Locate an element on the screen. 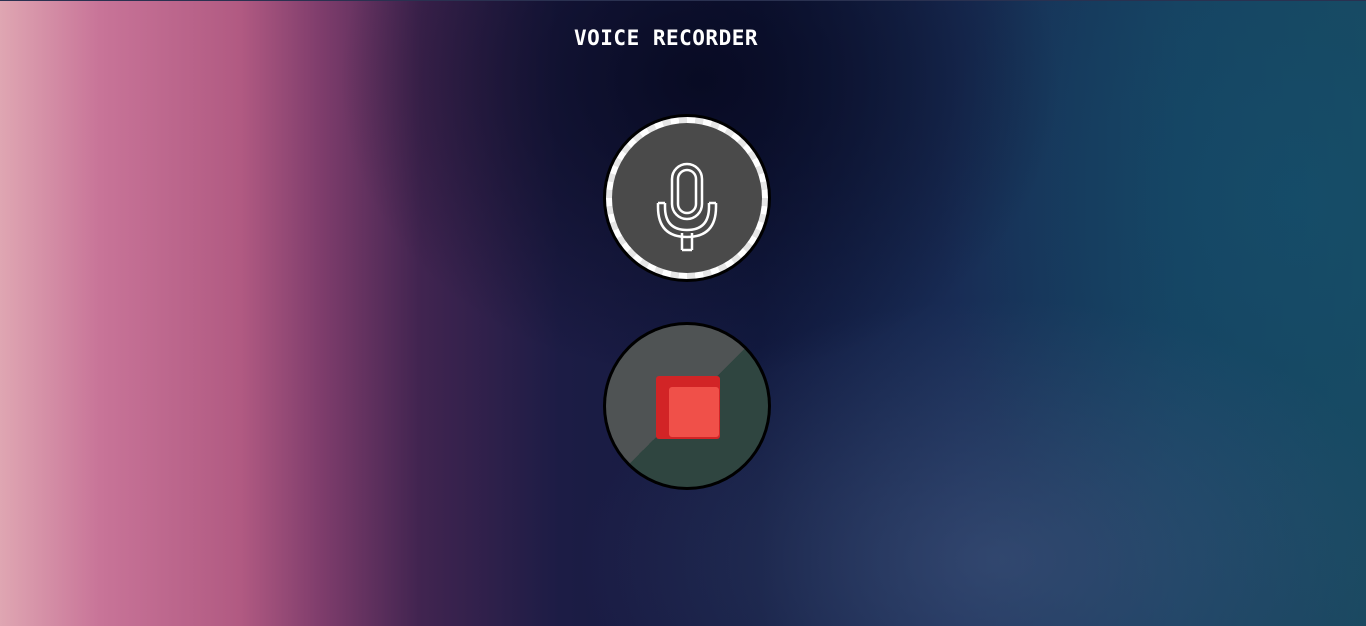 The width and height of the screenshot is (1366, 626). record-button-face is located at coordinates (687, 198).